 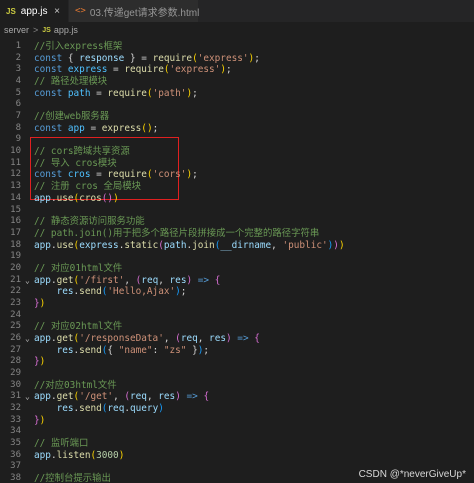 I want to click on code-line: 19, so click(x=237, y=257).